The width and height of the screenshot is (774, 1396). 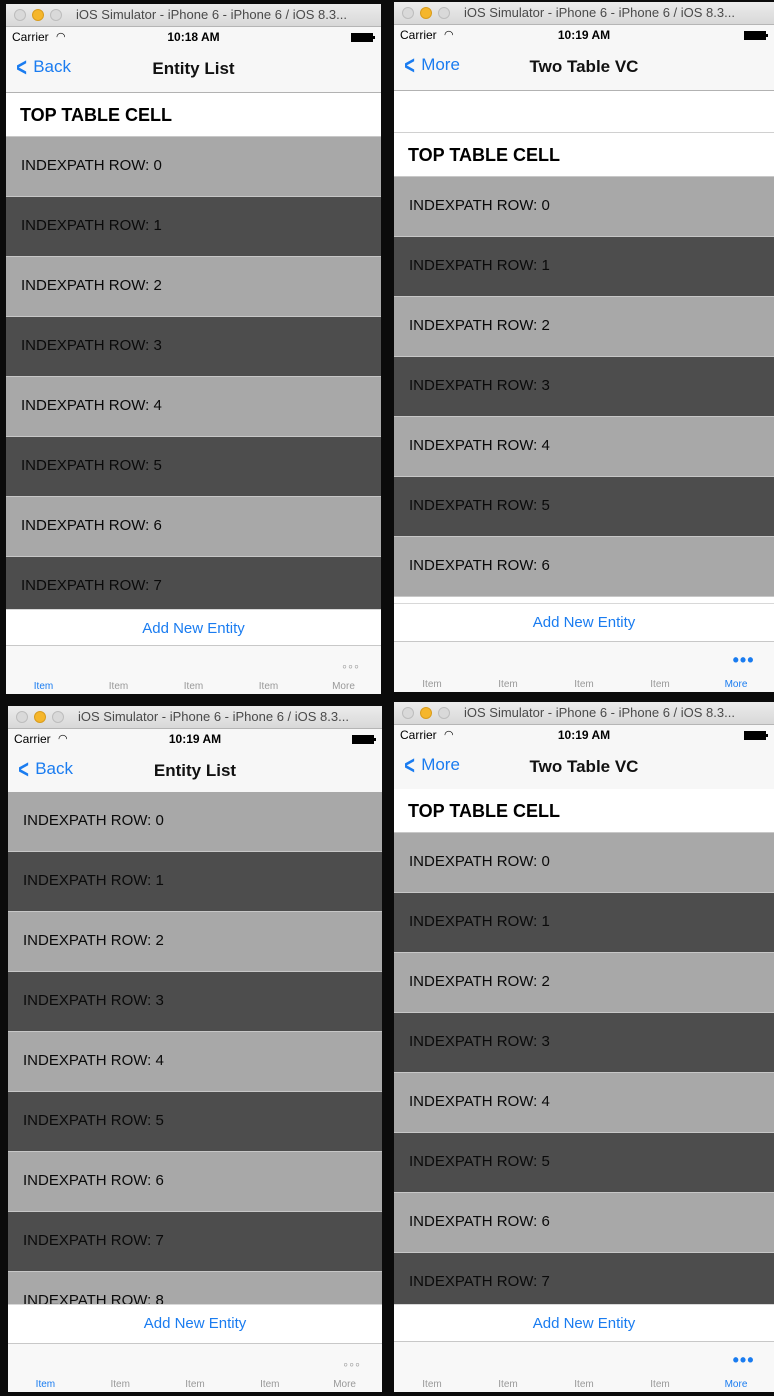 I want to click on battery-icon, so click(x=364, y=739).